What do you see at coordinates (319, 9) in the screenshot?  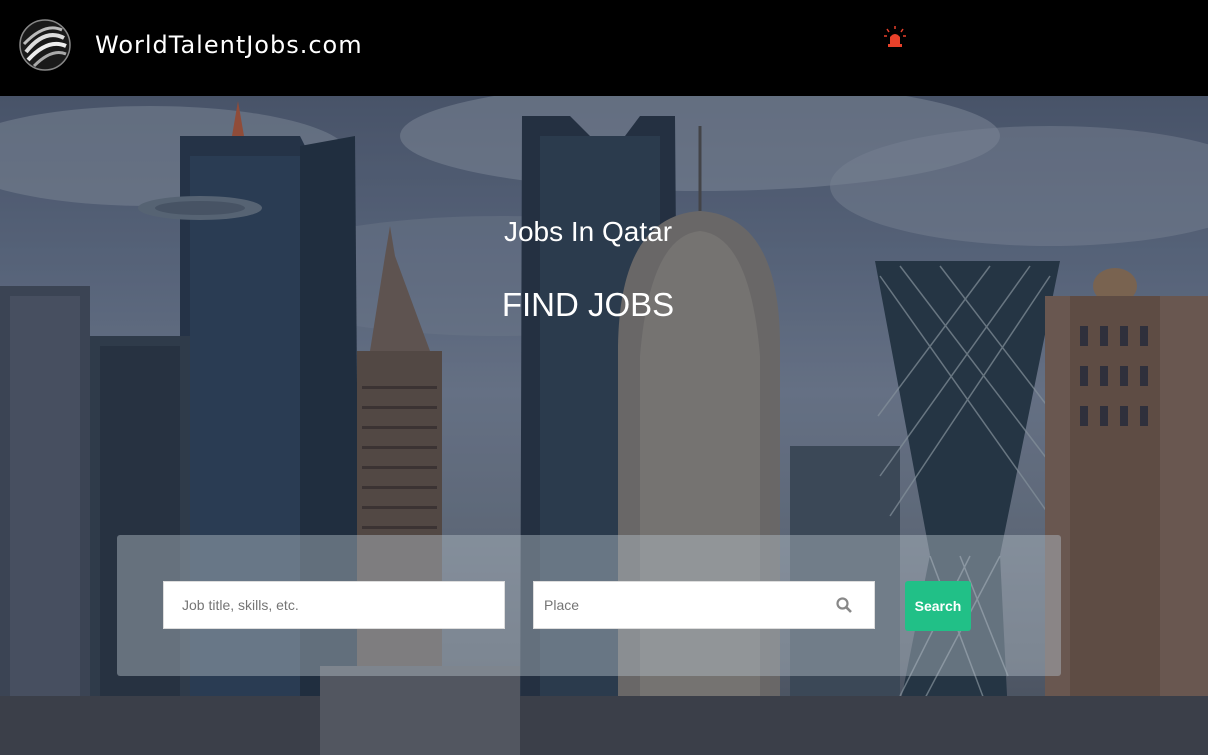 I see `nav-job-needed: Job Needed` at bounding box center [319, 9].